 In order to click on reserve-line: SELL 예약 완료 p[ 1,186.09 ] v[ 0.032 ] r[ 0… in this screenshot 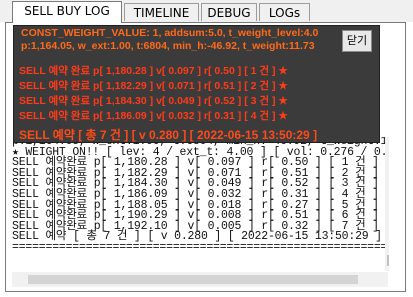, I will do `click(153, 116)`.